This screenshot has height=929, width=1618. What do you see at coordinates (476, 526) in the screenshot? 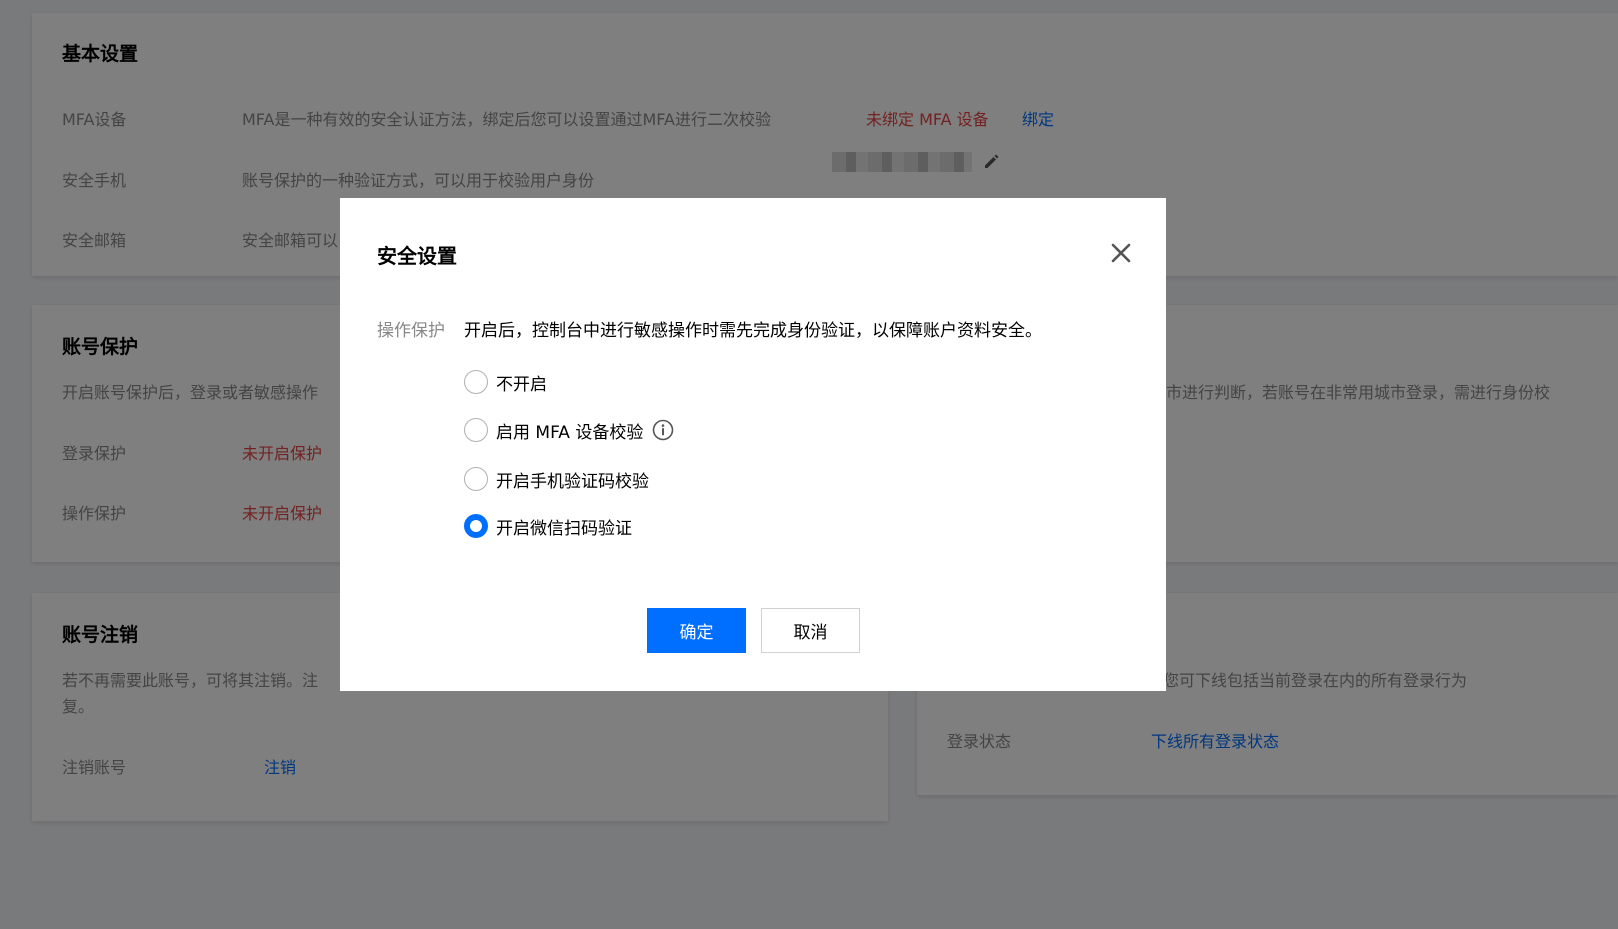
I see `radio-button-checked` at bounding box center [476, 526].